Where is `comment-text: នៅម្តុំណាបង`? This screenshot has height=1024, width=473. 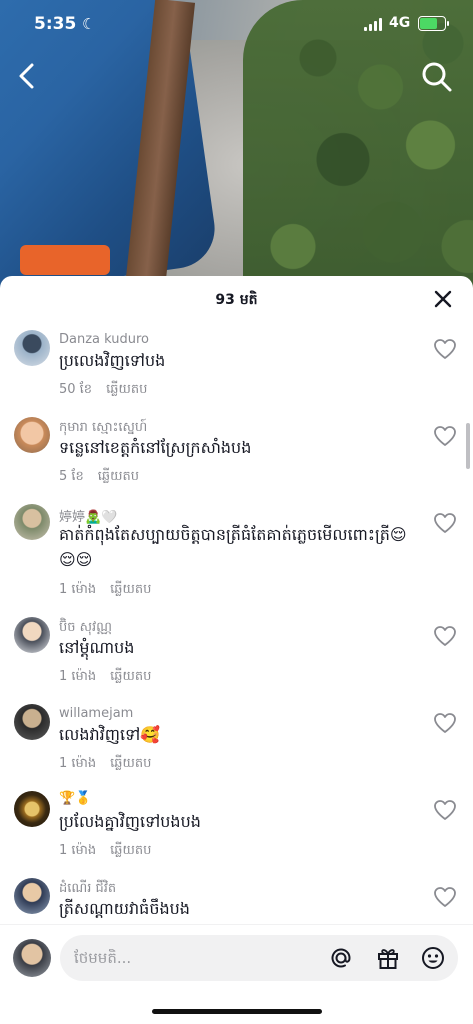
comment-text: នៅម្តុំណាបង is located at coordinates (97, 647).